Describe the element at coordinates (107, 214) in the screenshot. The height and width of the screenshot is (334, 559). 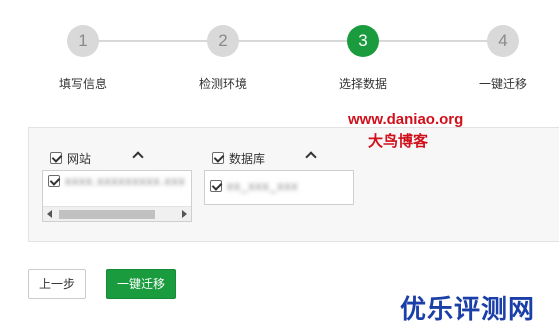
I see `scrollbar-thumb` at that location.